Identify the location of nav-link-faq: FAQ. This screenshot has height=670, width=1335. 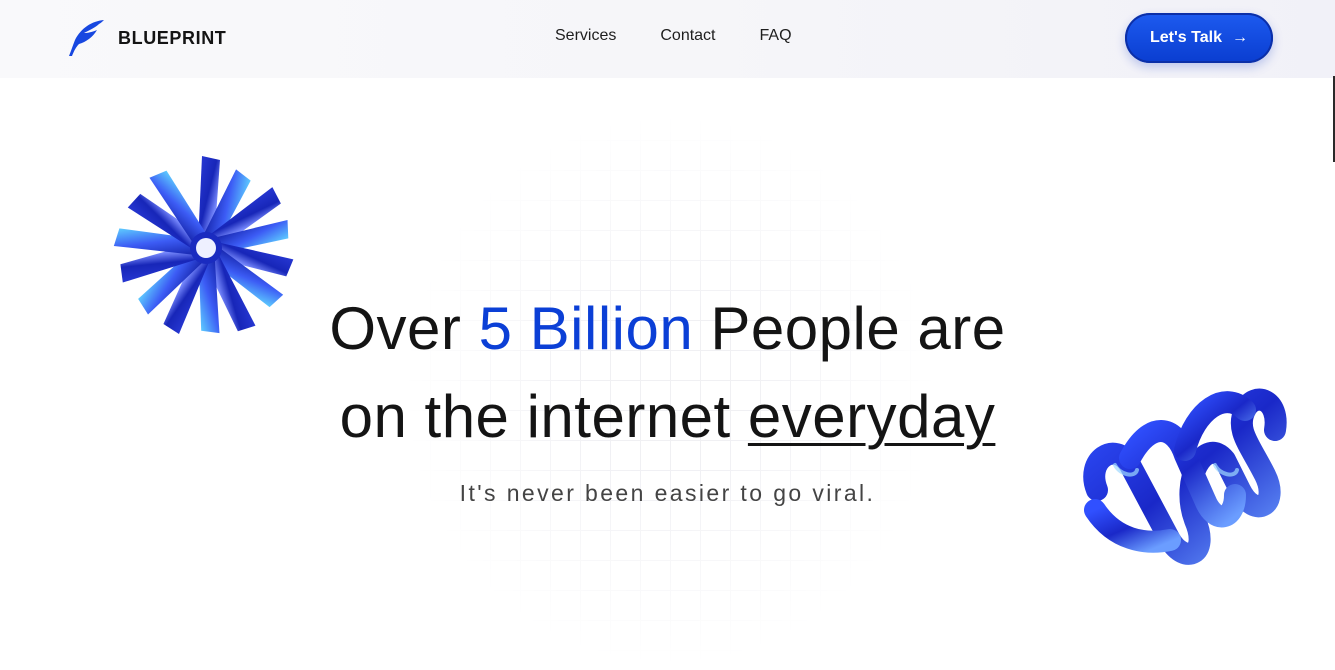
(776, 36).